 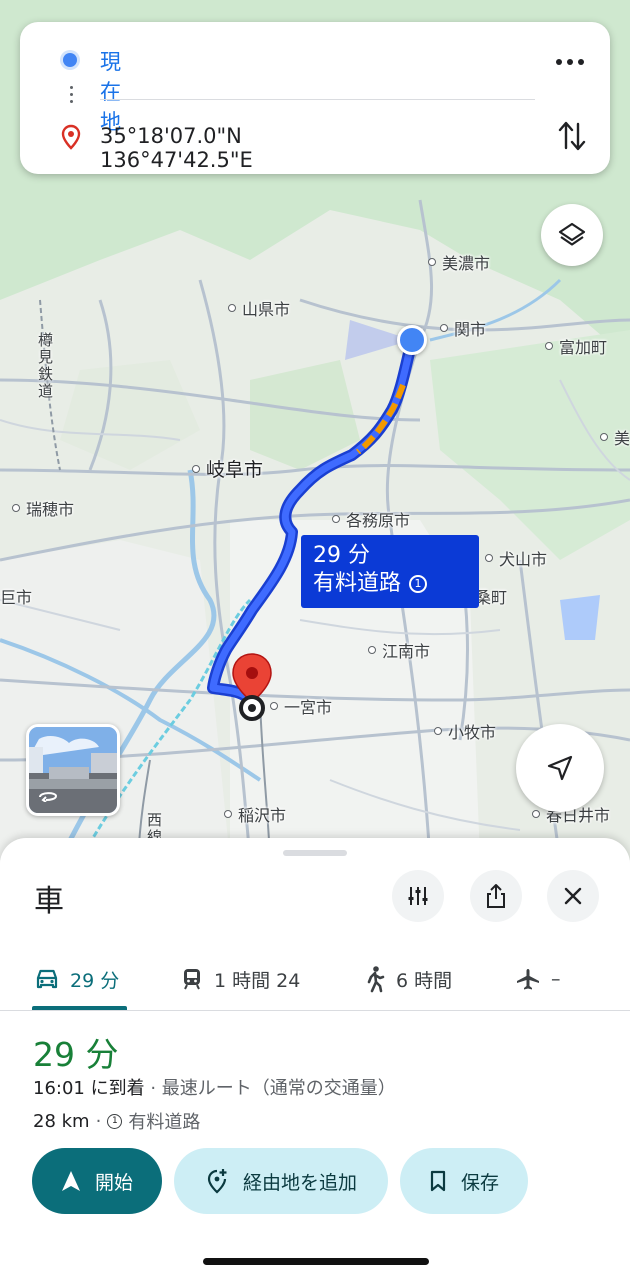 What do you see at coordinates (357, 583) in the screenshot?
I see `route-toll-text: 有料道路` at bounding box center [357, 583].